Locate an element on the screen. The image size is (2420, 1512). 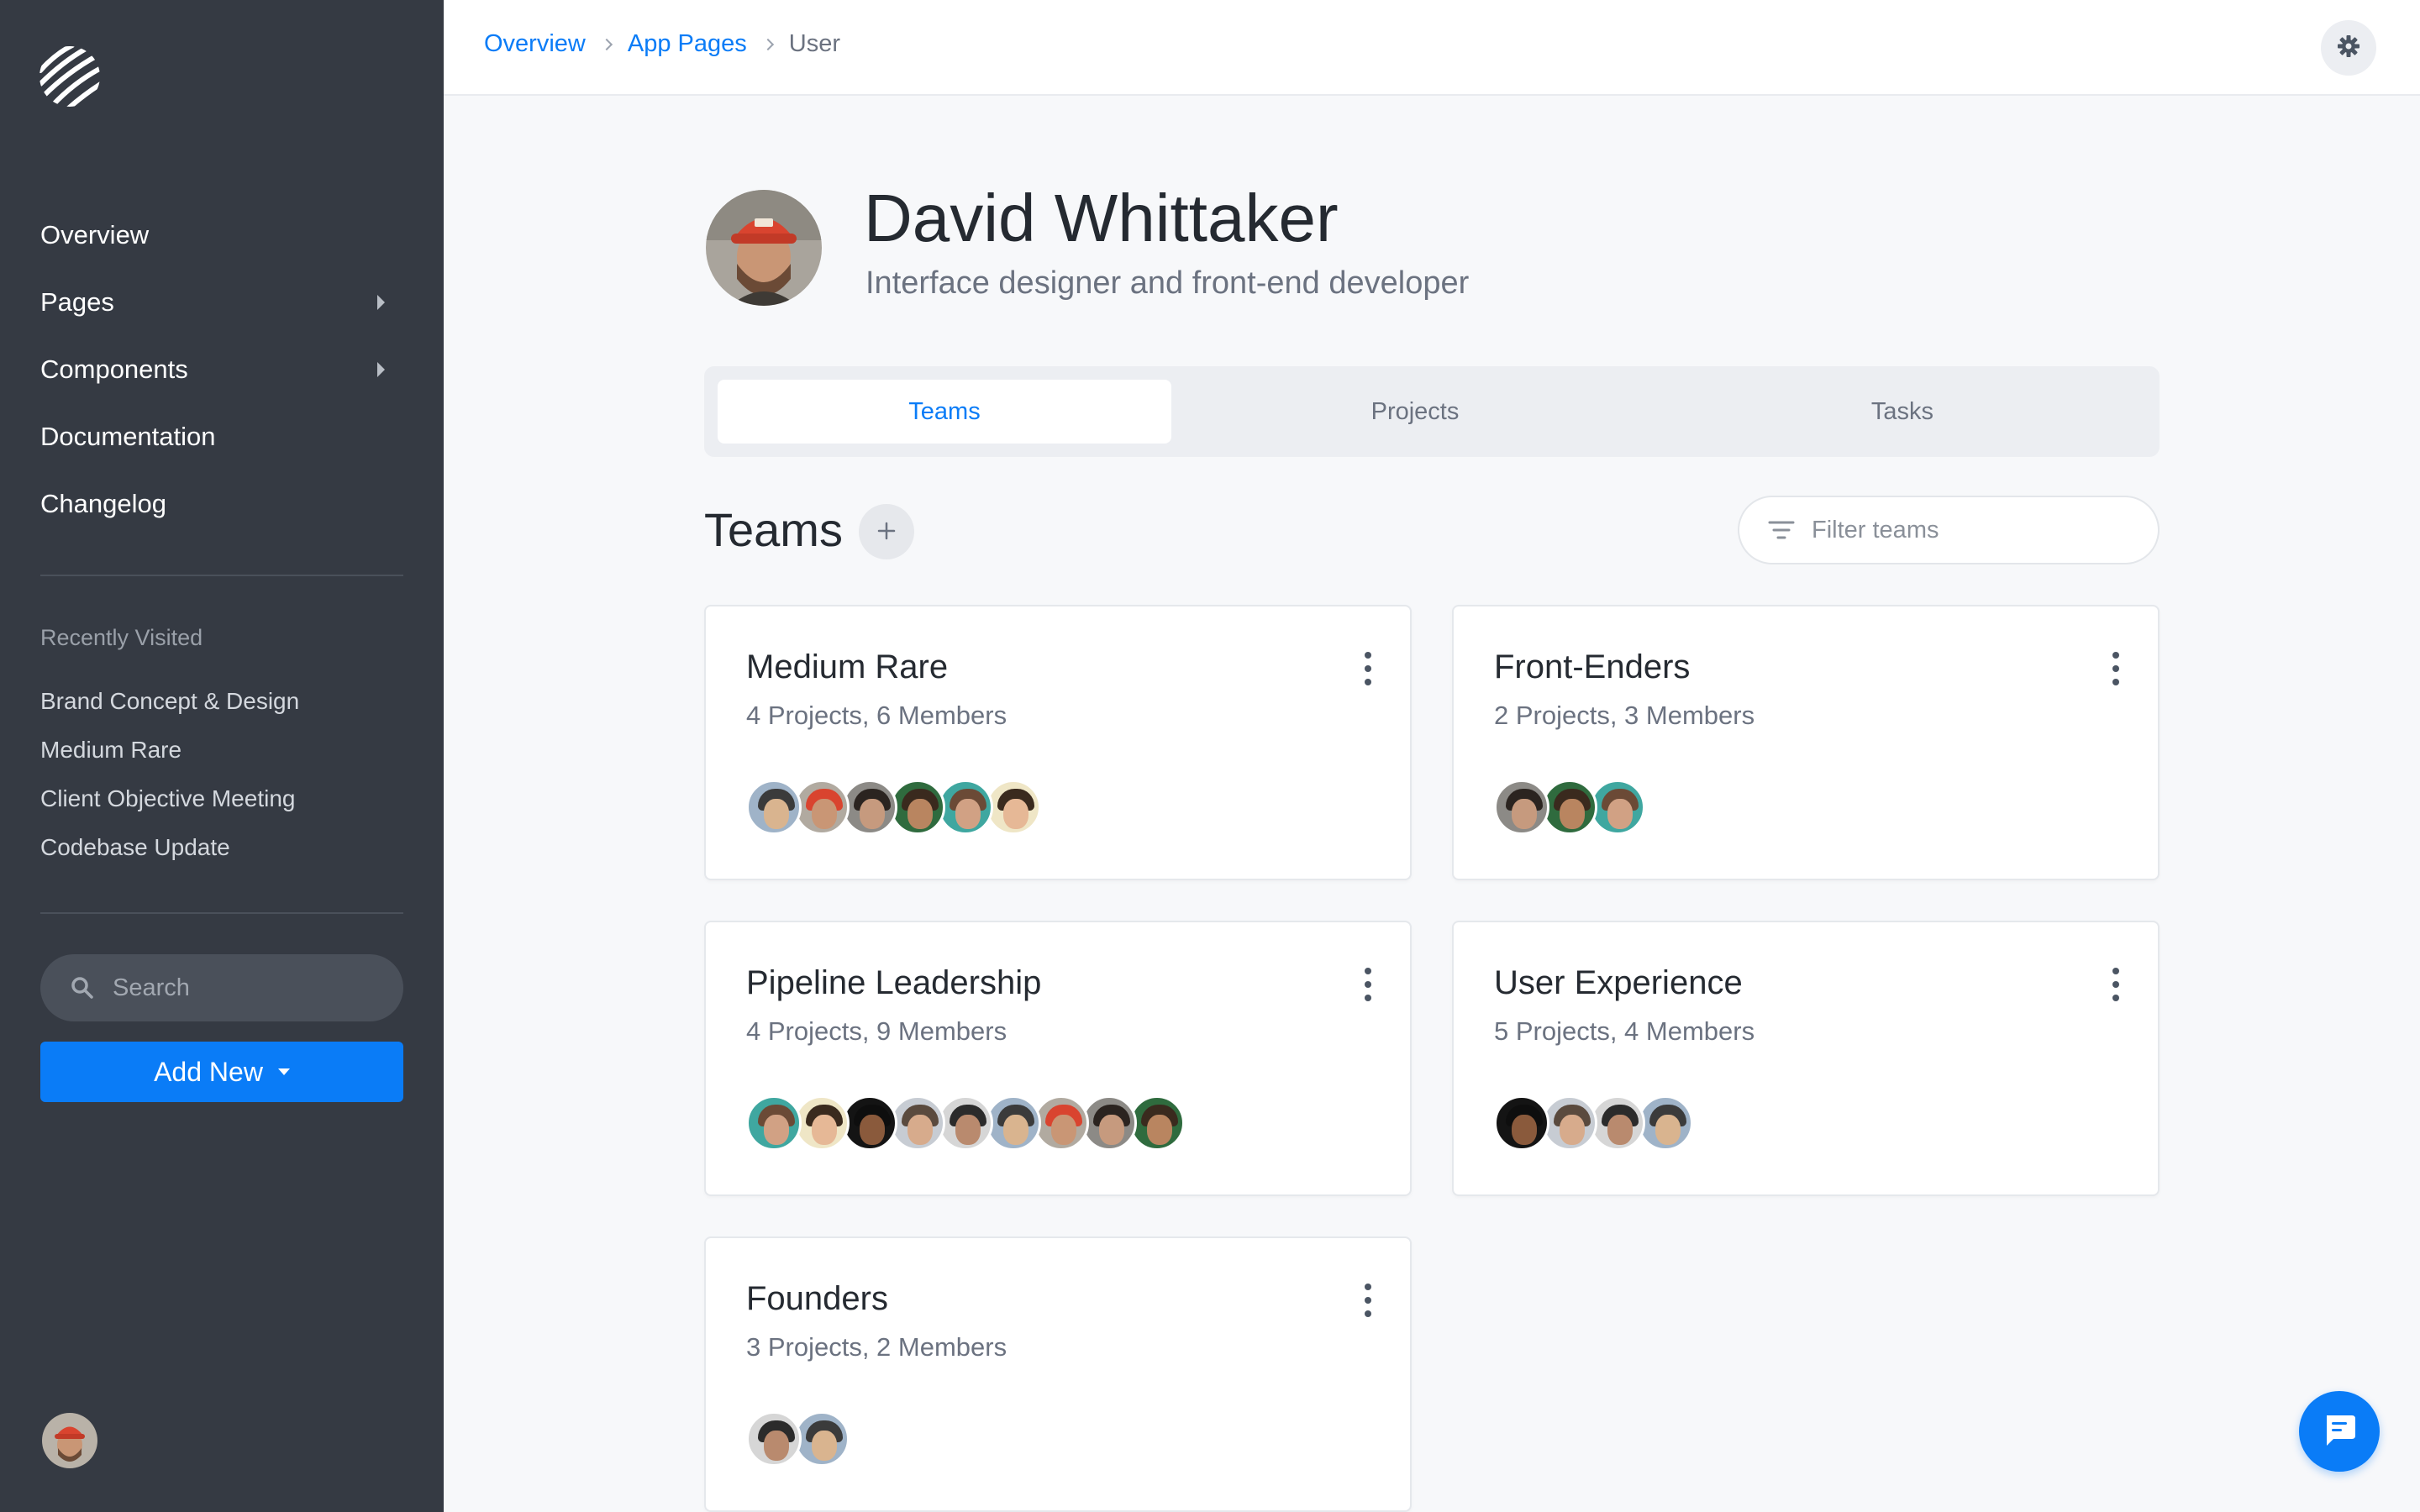
user-avatar is located at coordinates (69, 1440).